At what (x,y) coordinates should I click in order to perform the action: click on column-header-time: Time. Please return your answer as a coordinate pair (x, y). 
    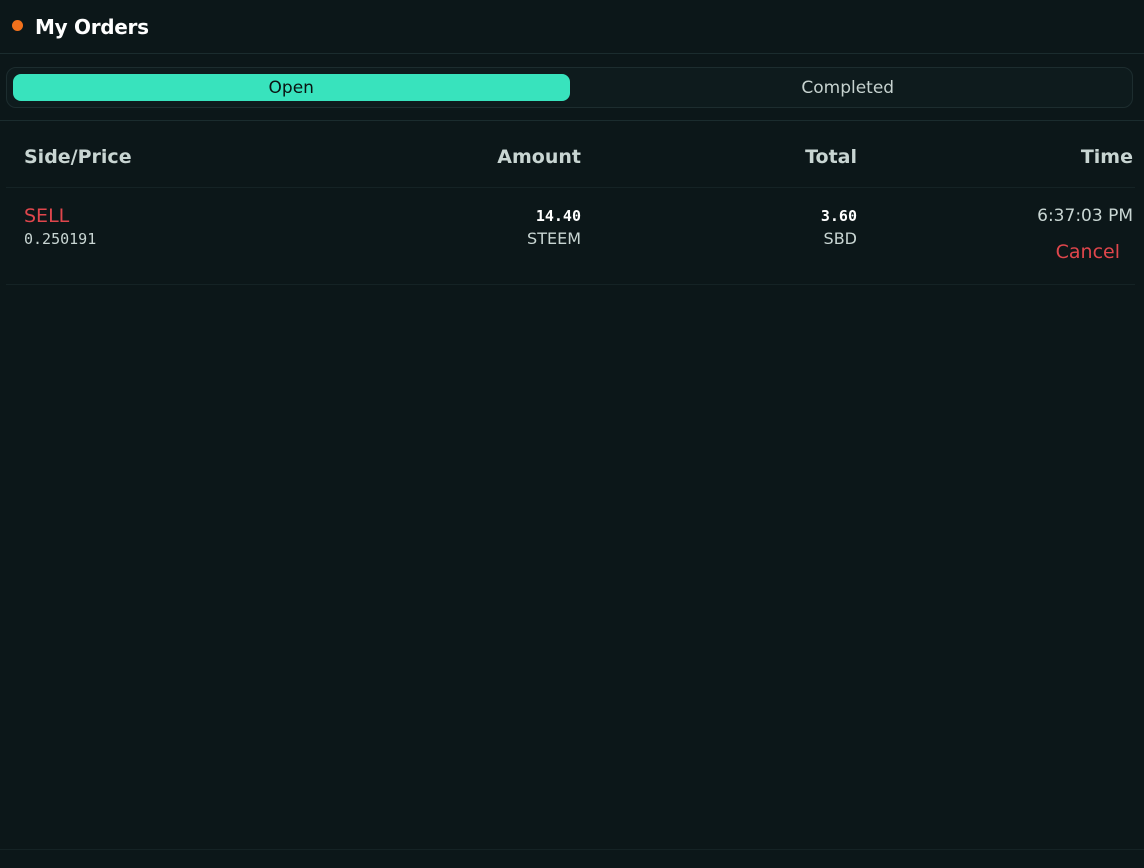
    Looking at the image, I should click on (1106, 157).